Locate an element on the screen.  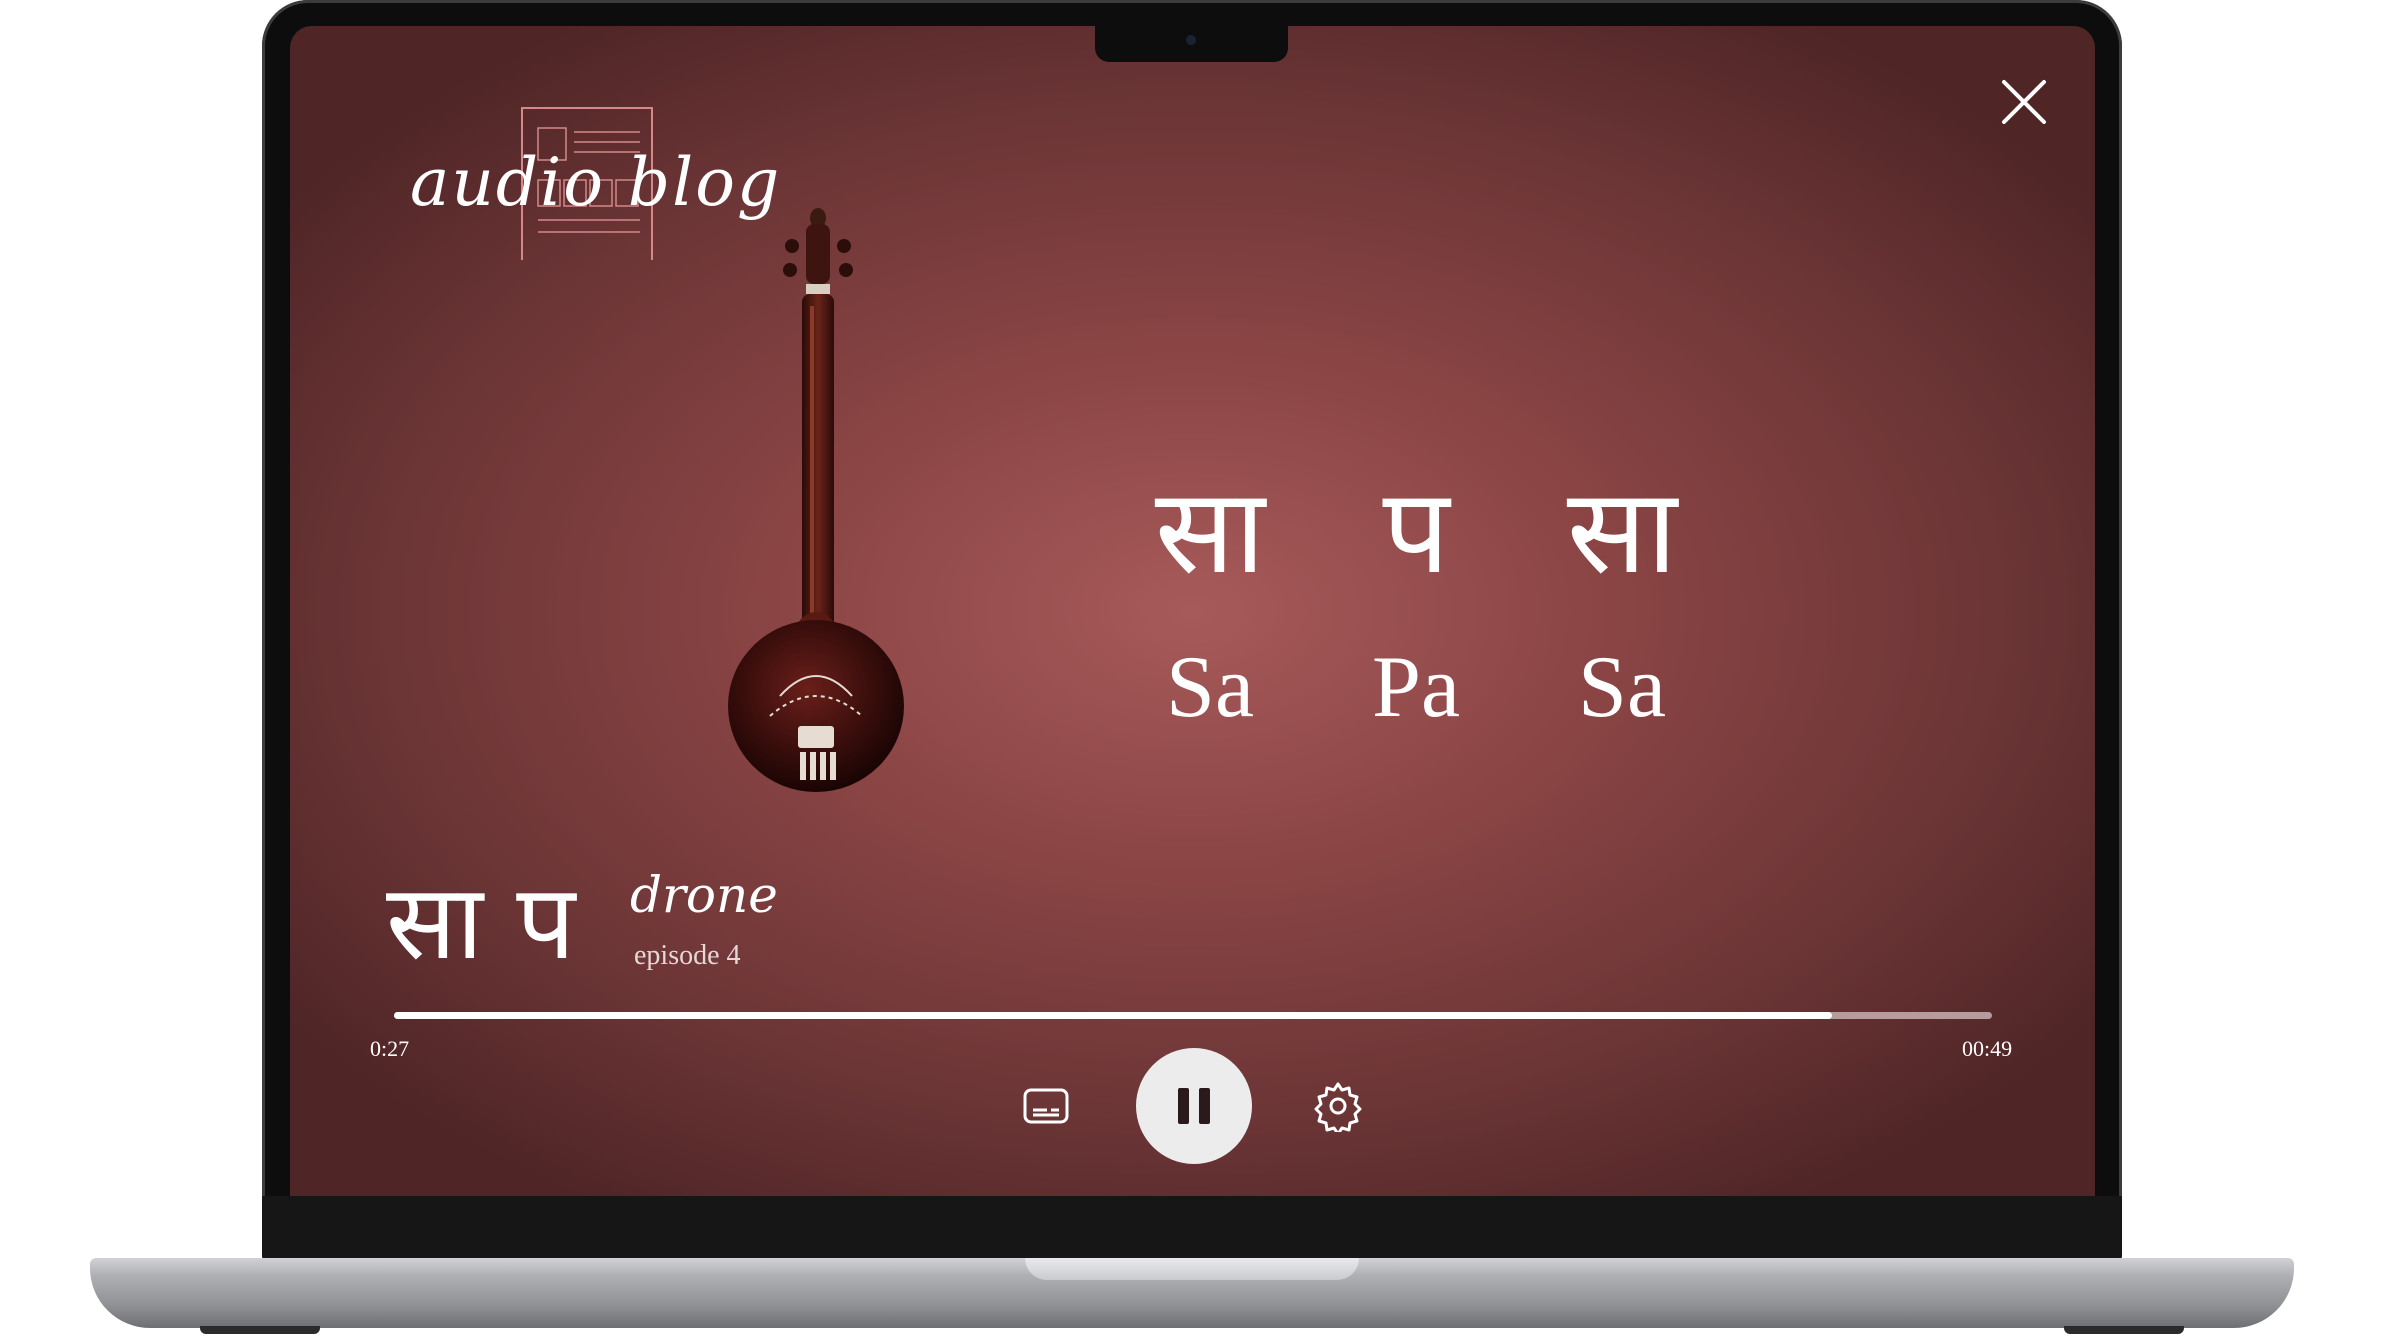
camera-notch is located at coordinates (1191, 44).